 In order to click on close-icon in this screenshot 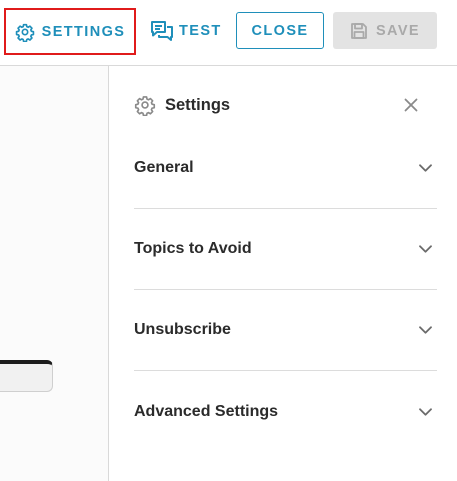, I will do `click(411, 105)`.